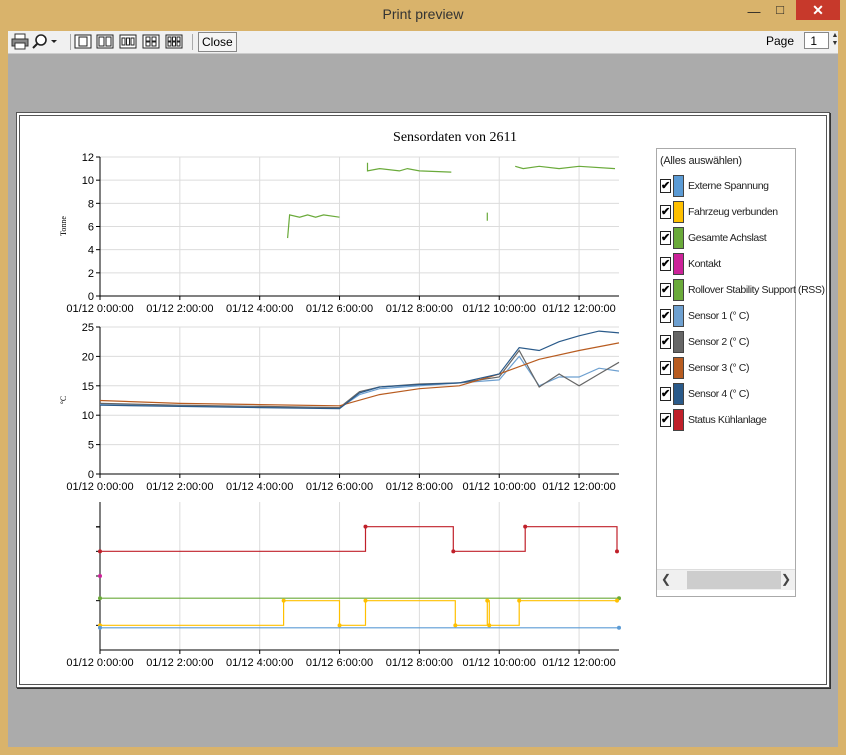 Image resolution: width=846 pixels, height=755 pixels. What do you see at coordinates (727, 264) in the screenshot?
I see `legend-item: ✔ Kontakt` at bounding box center [727, 264].